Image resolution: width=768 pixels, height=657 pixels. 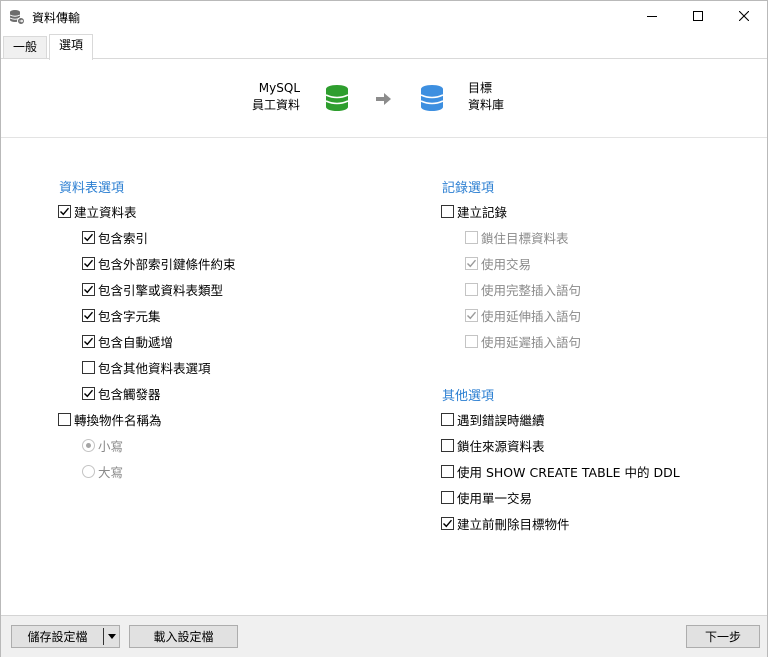 I want to click on next-button: 下一步, so click(x=723, y=636).